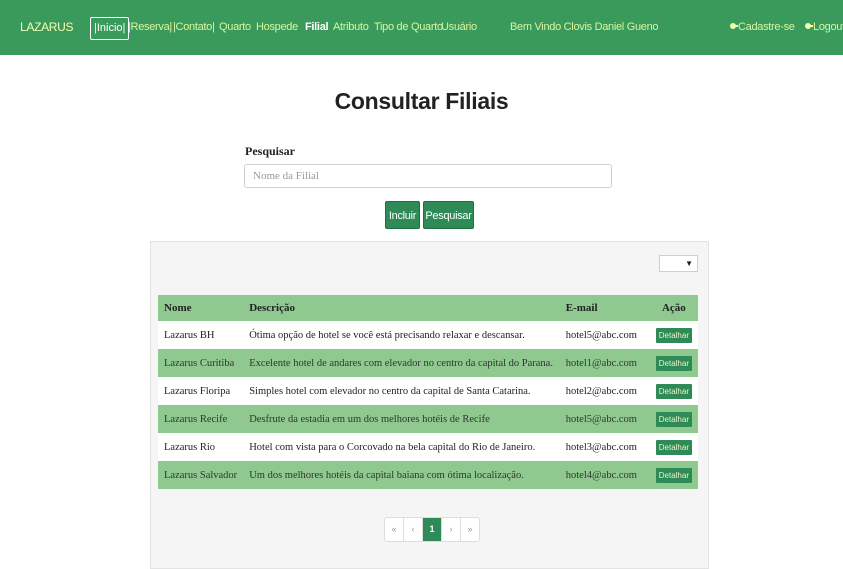 Image resolution: width=843 pixels, height=569 pixels. What do you see at coordinates (194, 27) in the screenshot?
I see `nav-link-contato: |Contato|` at bounding box center [194, 27].